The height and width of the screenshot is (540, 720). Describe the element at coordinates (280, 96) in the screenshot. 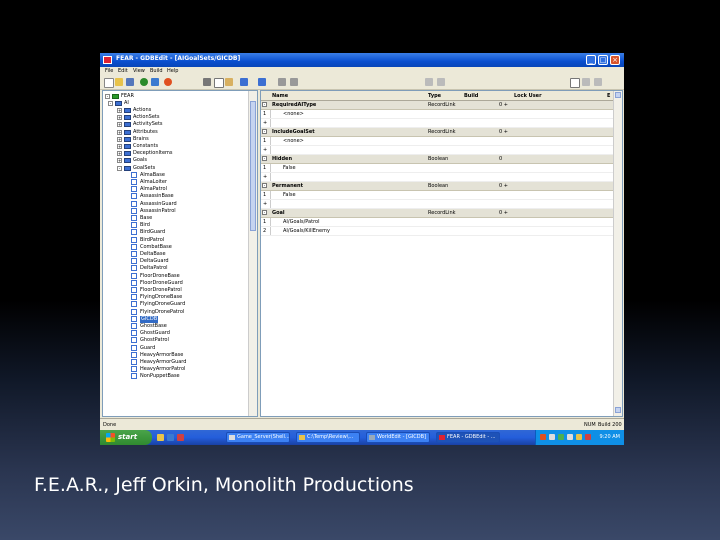

I see `col-name: Name` at that location.